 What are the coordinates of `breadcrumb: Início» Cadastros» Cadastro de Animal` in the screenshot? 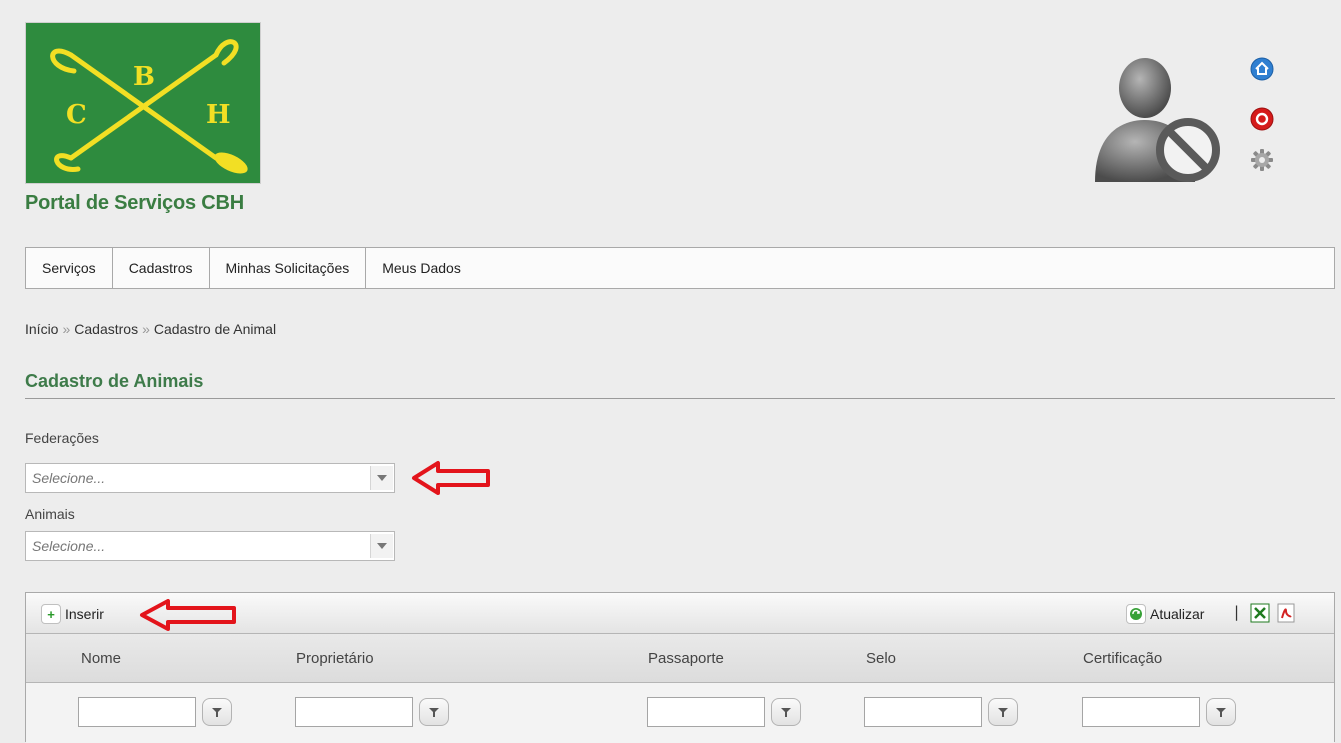 It's located at (150, 329).